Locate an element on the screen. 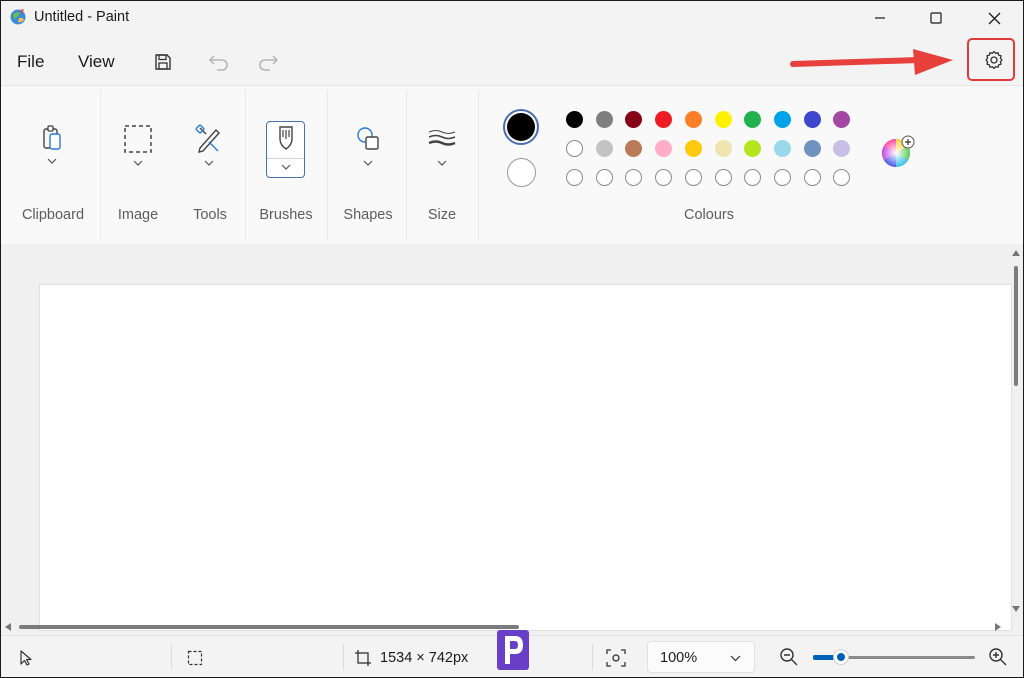 The image size is (1024, 678). vertical-scroll-thumb is located at coordinates (1016, 326).